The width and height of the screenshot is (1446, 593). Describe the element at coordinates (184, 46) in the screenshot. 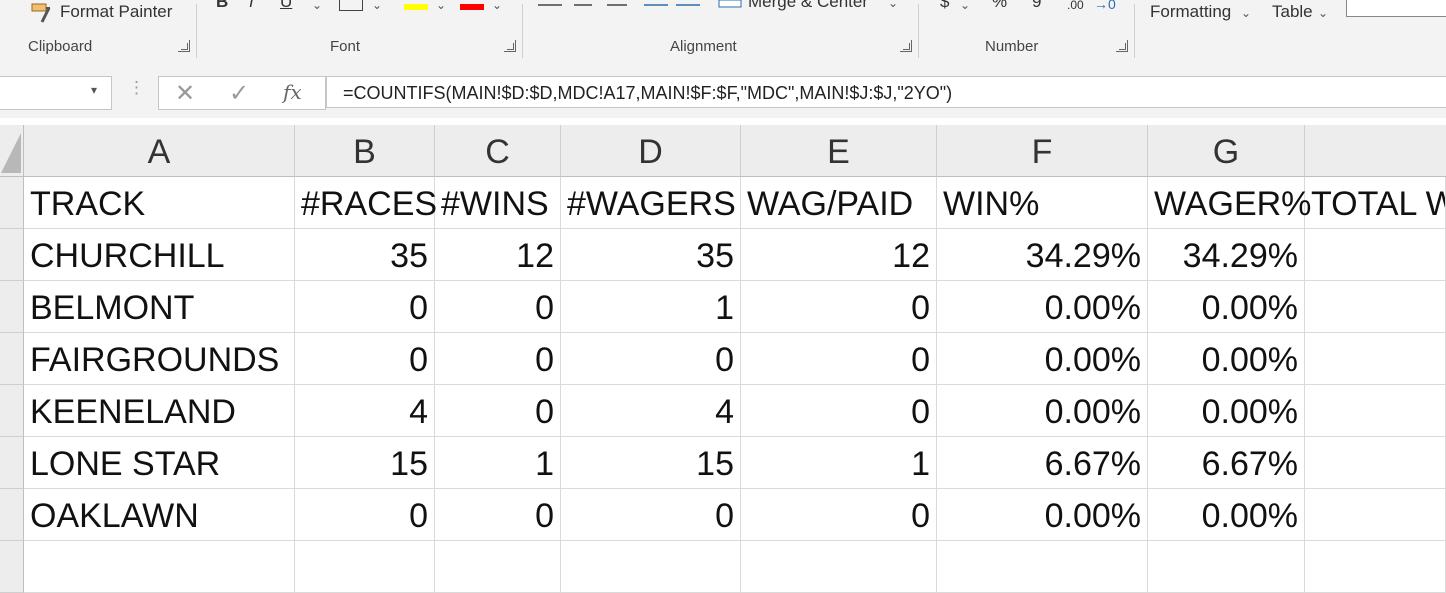

I see `clipboard-launcher-icon` at that location.